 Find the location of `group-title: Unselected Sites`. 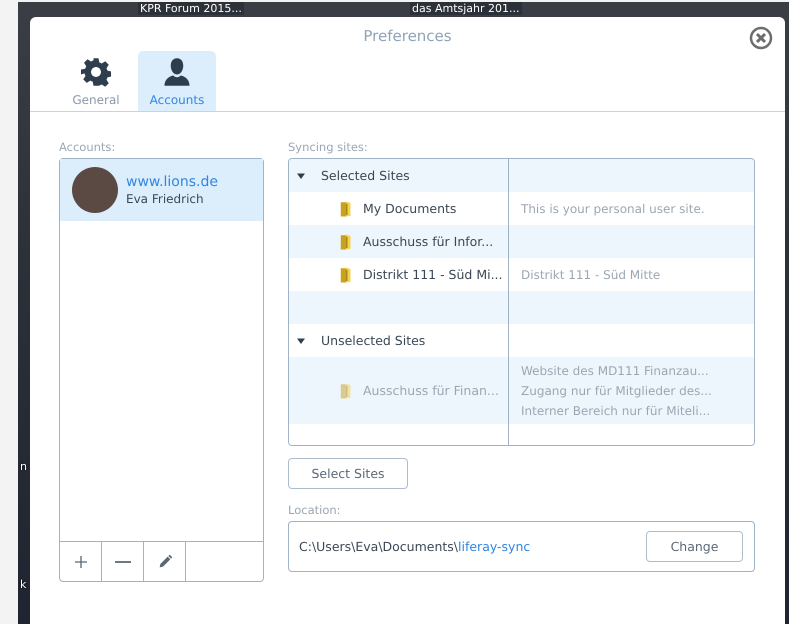

group-title: Unselected Sites is located at coordinates (373, 340).